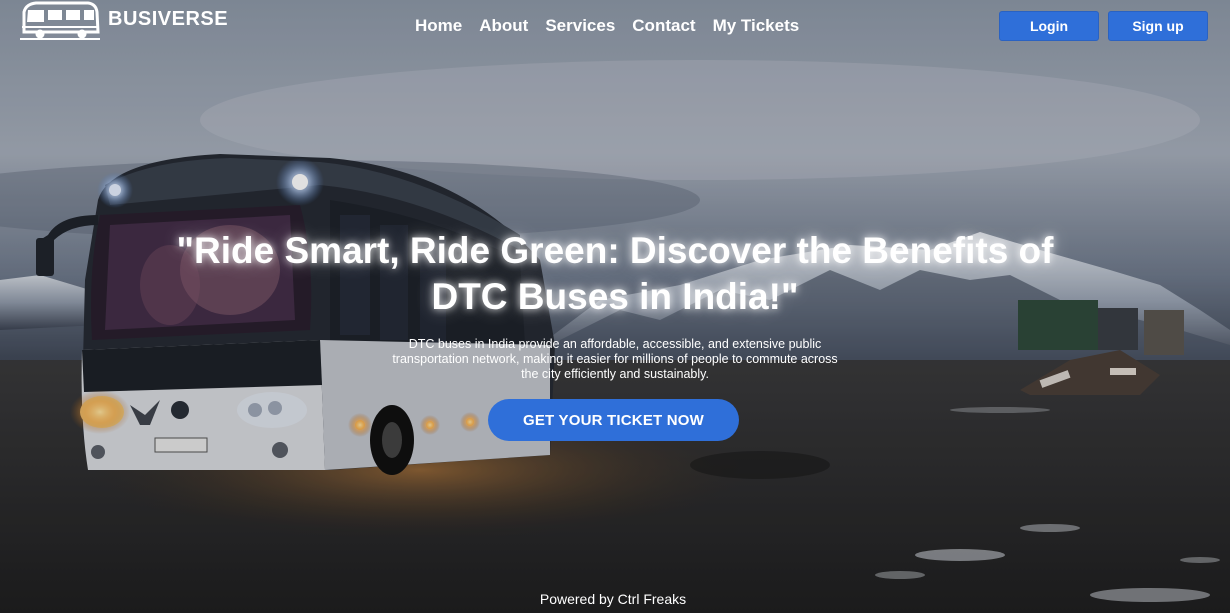  Describe the element at coordinates (438, 26) in the screenshot. I see `nav-link-home: Home` at that location.